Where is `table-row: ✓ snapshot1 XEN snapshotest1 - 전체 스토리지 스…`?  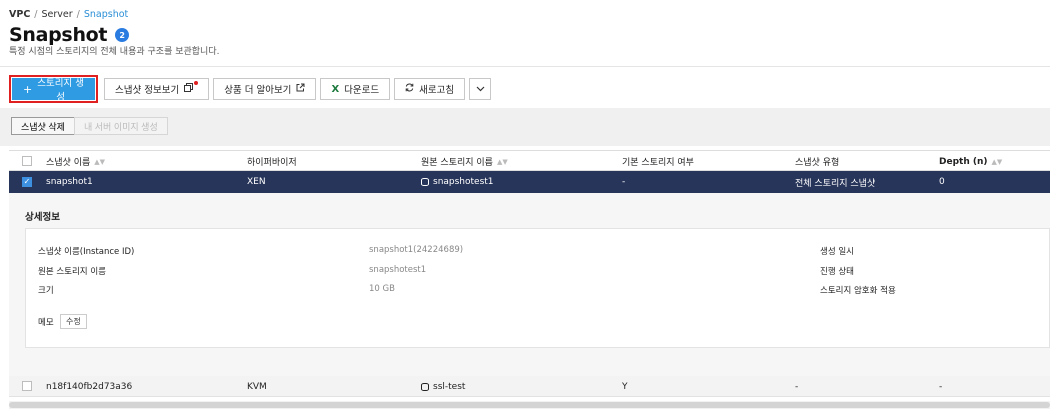
table-row: ✓ snapshot1 XEN snapshotest1 - 전체 스토리지 스… is located at coordinates (529, 182).